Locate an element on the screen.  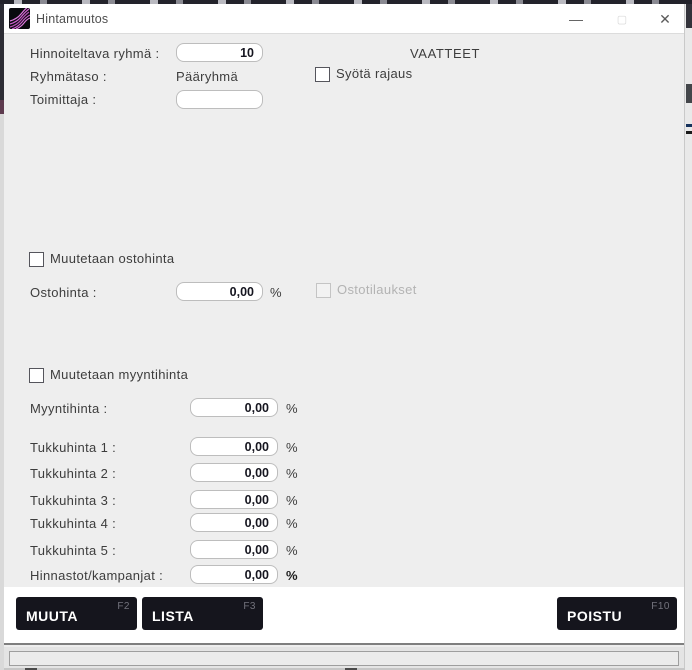
close-button: ✕ is located at coordinates (665, 19).